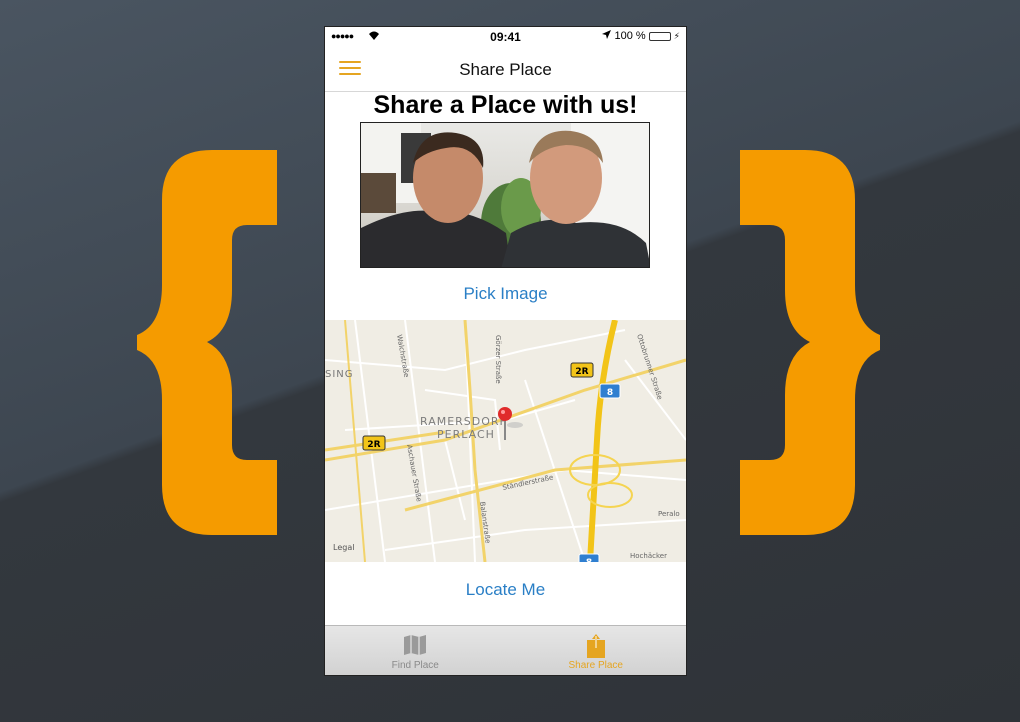 The height and width of the screenshot is (722, 1020). I want to click on street-label: Hochäcker, so click(648, 556).